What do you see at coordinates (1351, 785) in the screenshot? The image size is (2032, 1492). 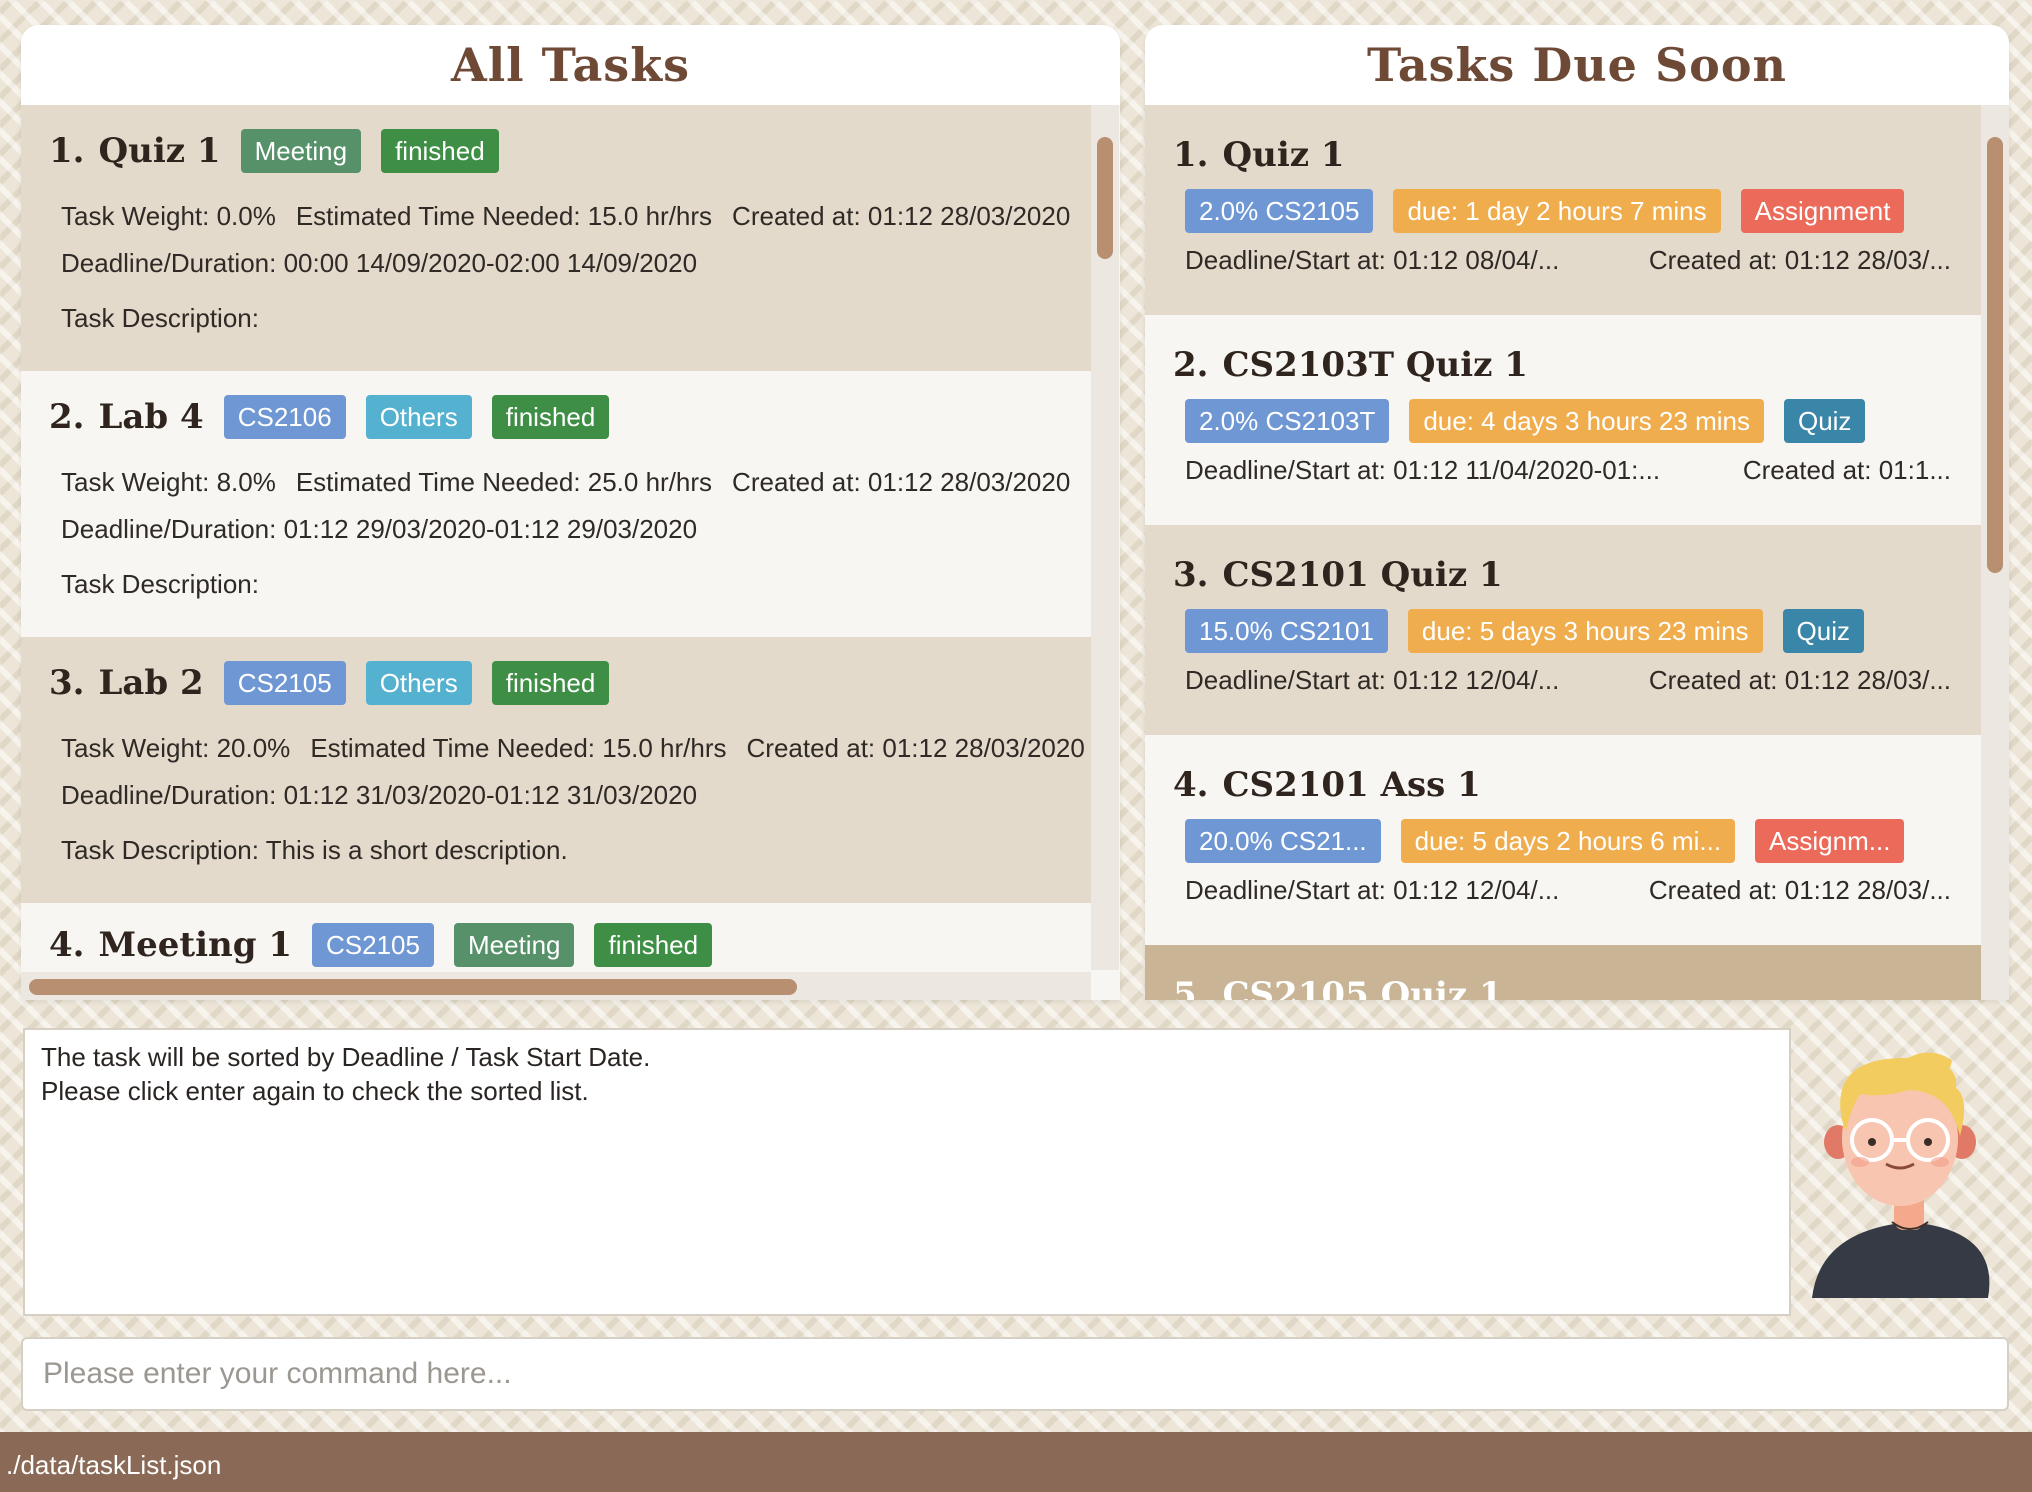 I see `task-name: CS2101 Ass 1` at bounding box center [1351, 785].